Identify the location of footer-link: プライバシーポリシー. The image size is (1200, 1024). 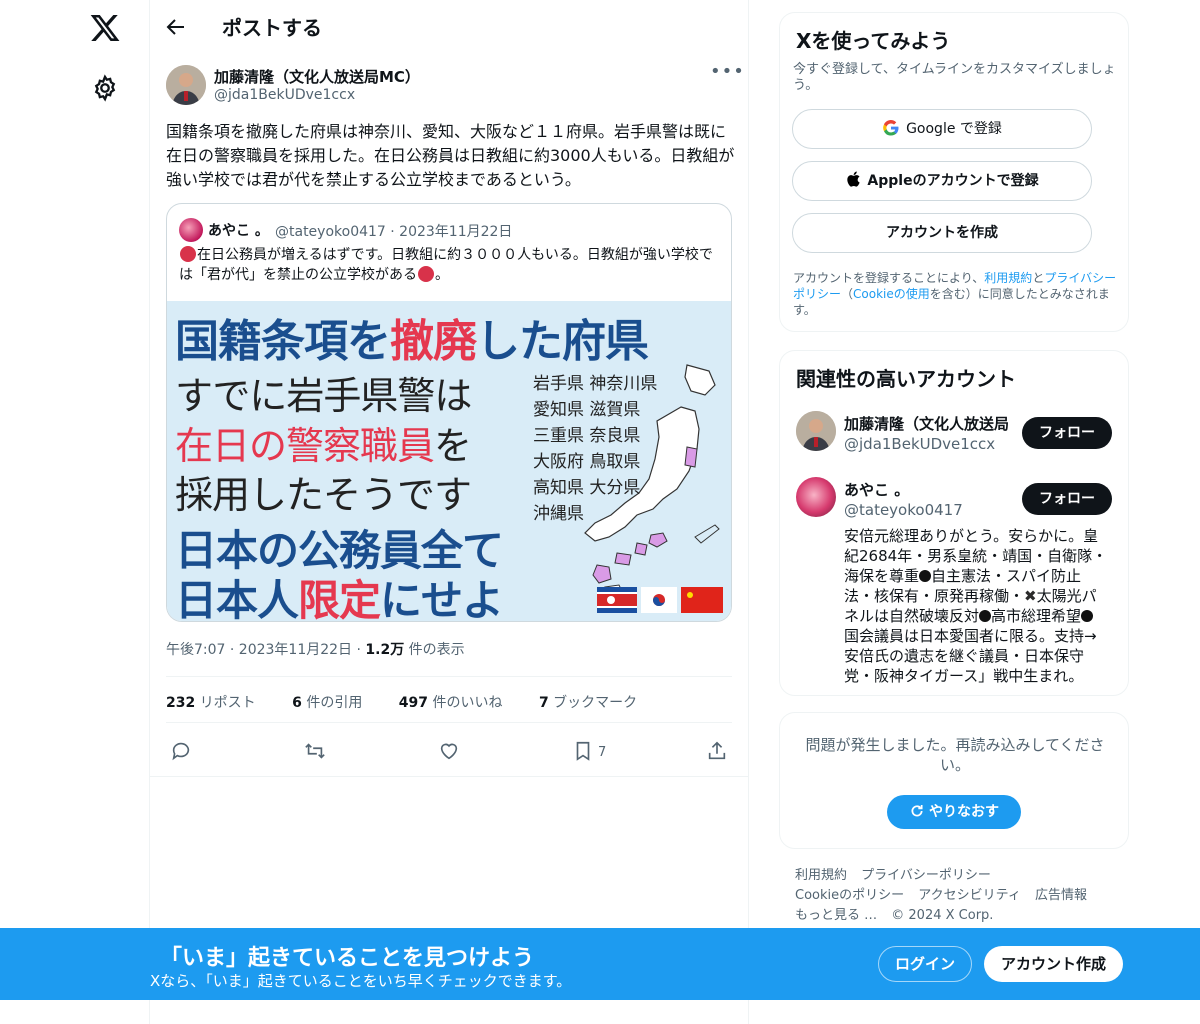
(926, 875).